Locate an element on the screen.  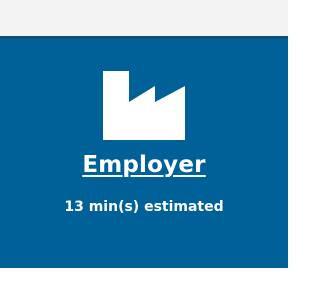
estimated-time: 13 min(s) estimated is located at coordinates (144, 207).